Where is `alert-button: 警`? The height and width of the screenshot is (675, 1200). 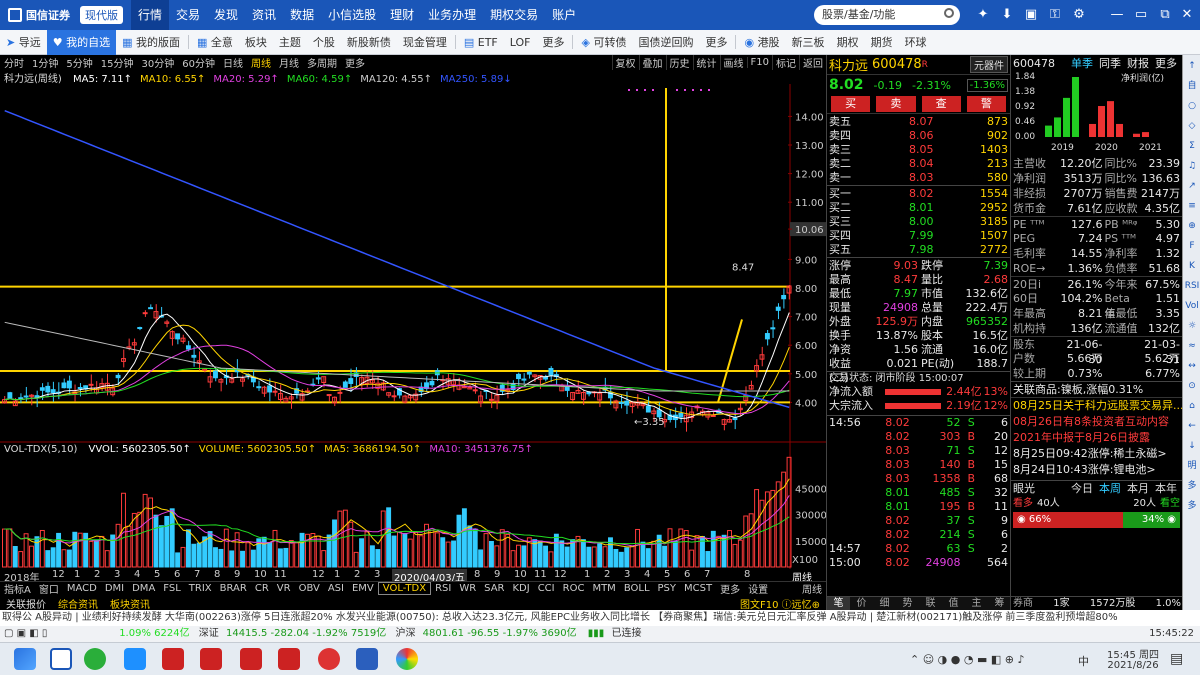 alert-button: 警 is located at coordinates (986, 104).